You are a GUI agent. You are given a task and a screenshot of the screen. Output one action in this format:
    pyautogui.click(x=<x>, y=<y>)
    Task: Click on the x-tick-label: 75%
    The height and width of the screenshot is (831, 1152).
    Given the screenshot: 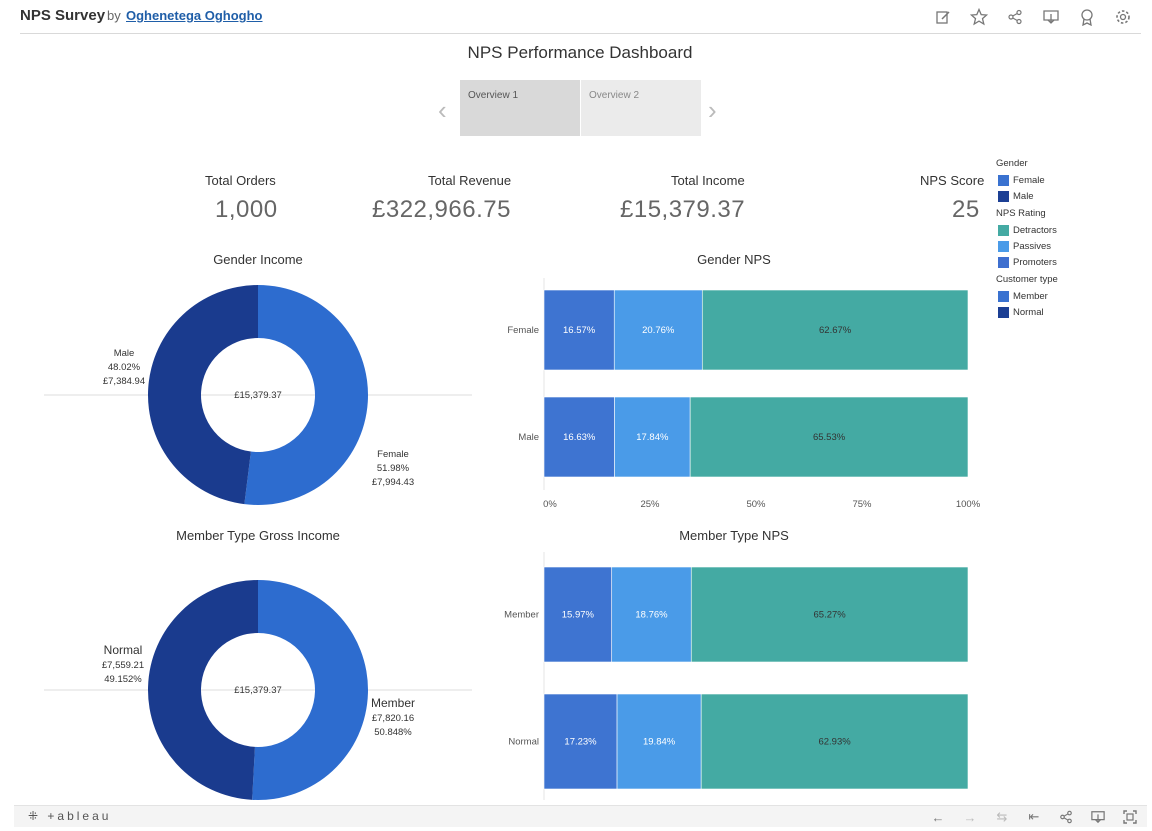 What is the action you would take?
    pyautogui.click(x=862, y=504)
    